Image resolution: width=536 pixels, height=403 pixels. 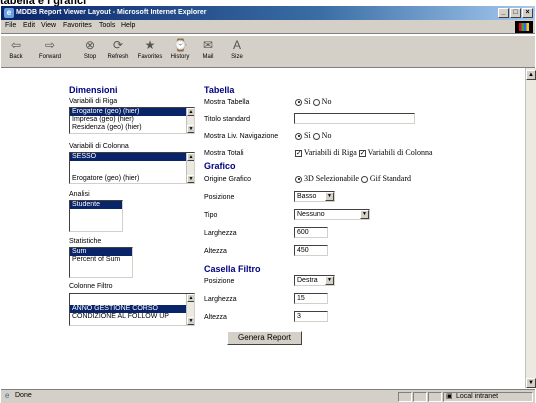 I want to click on casella-larghezza-label: Larghezza, so click(x=220, y=299).